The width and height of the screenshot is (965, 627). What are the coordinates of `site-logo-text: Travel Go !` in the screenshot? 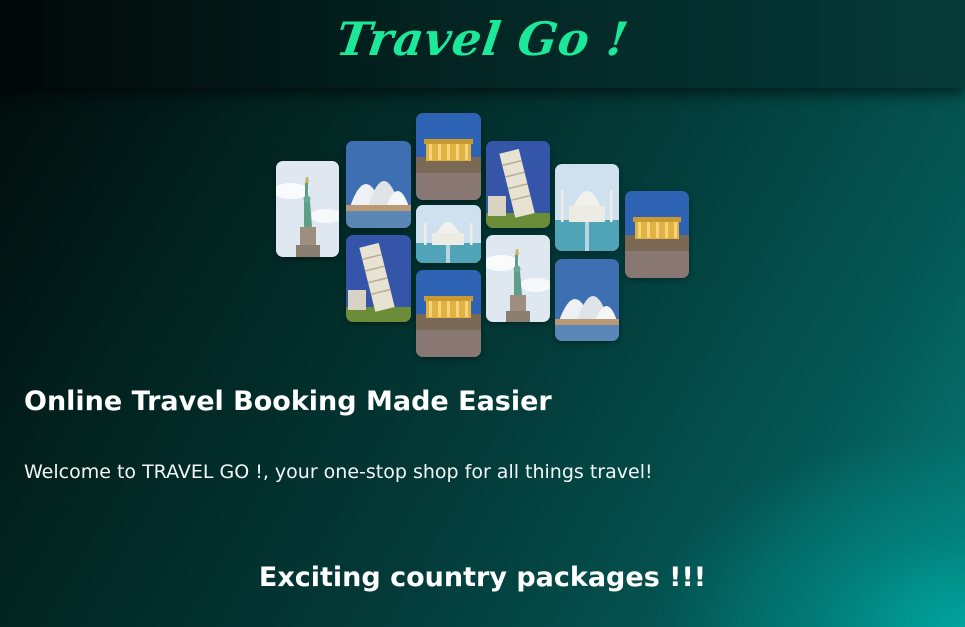 It's located at (482, 39).